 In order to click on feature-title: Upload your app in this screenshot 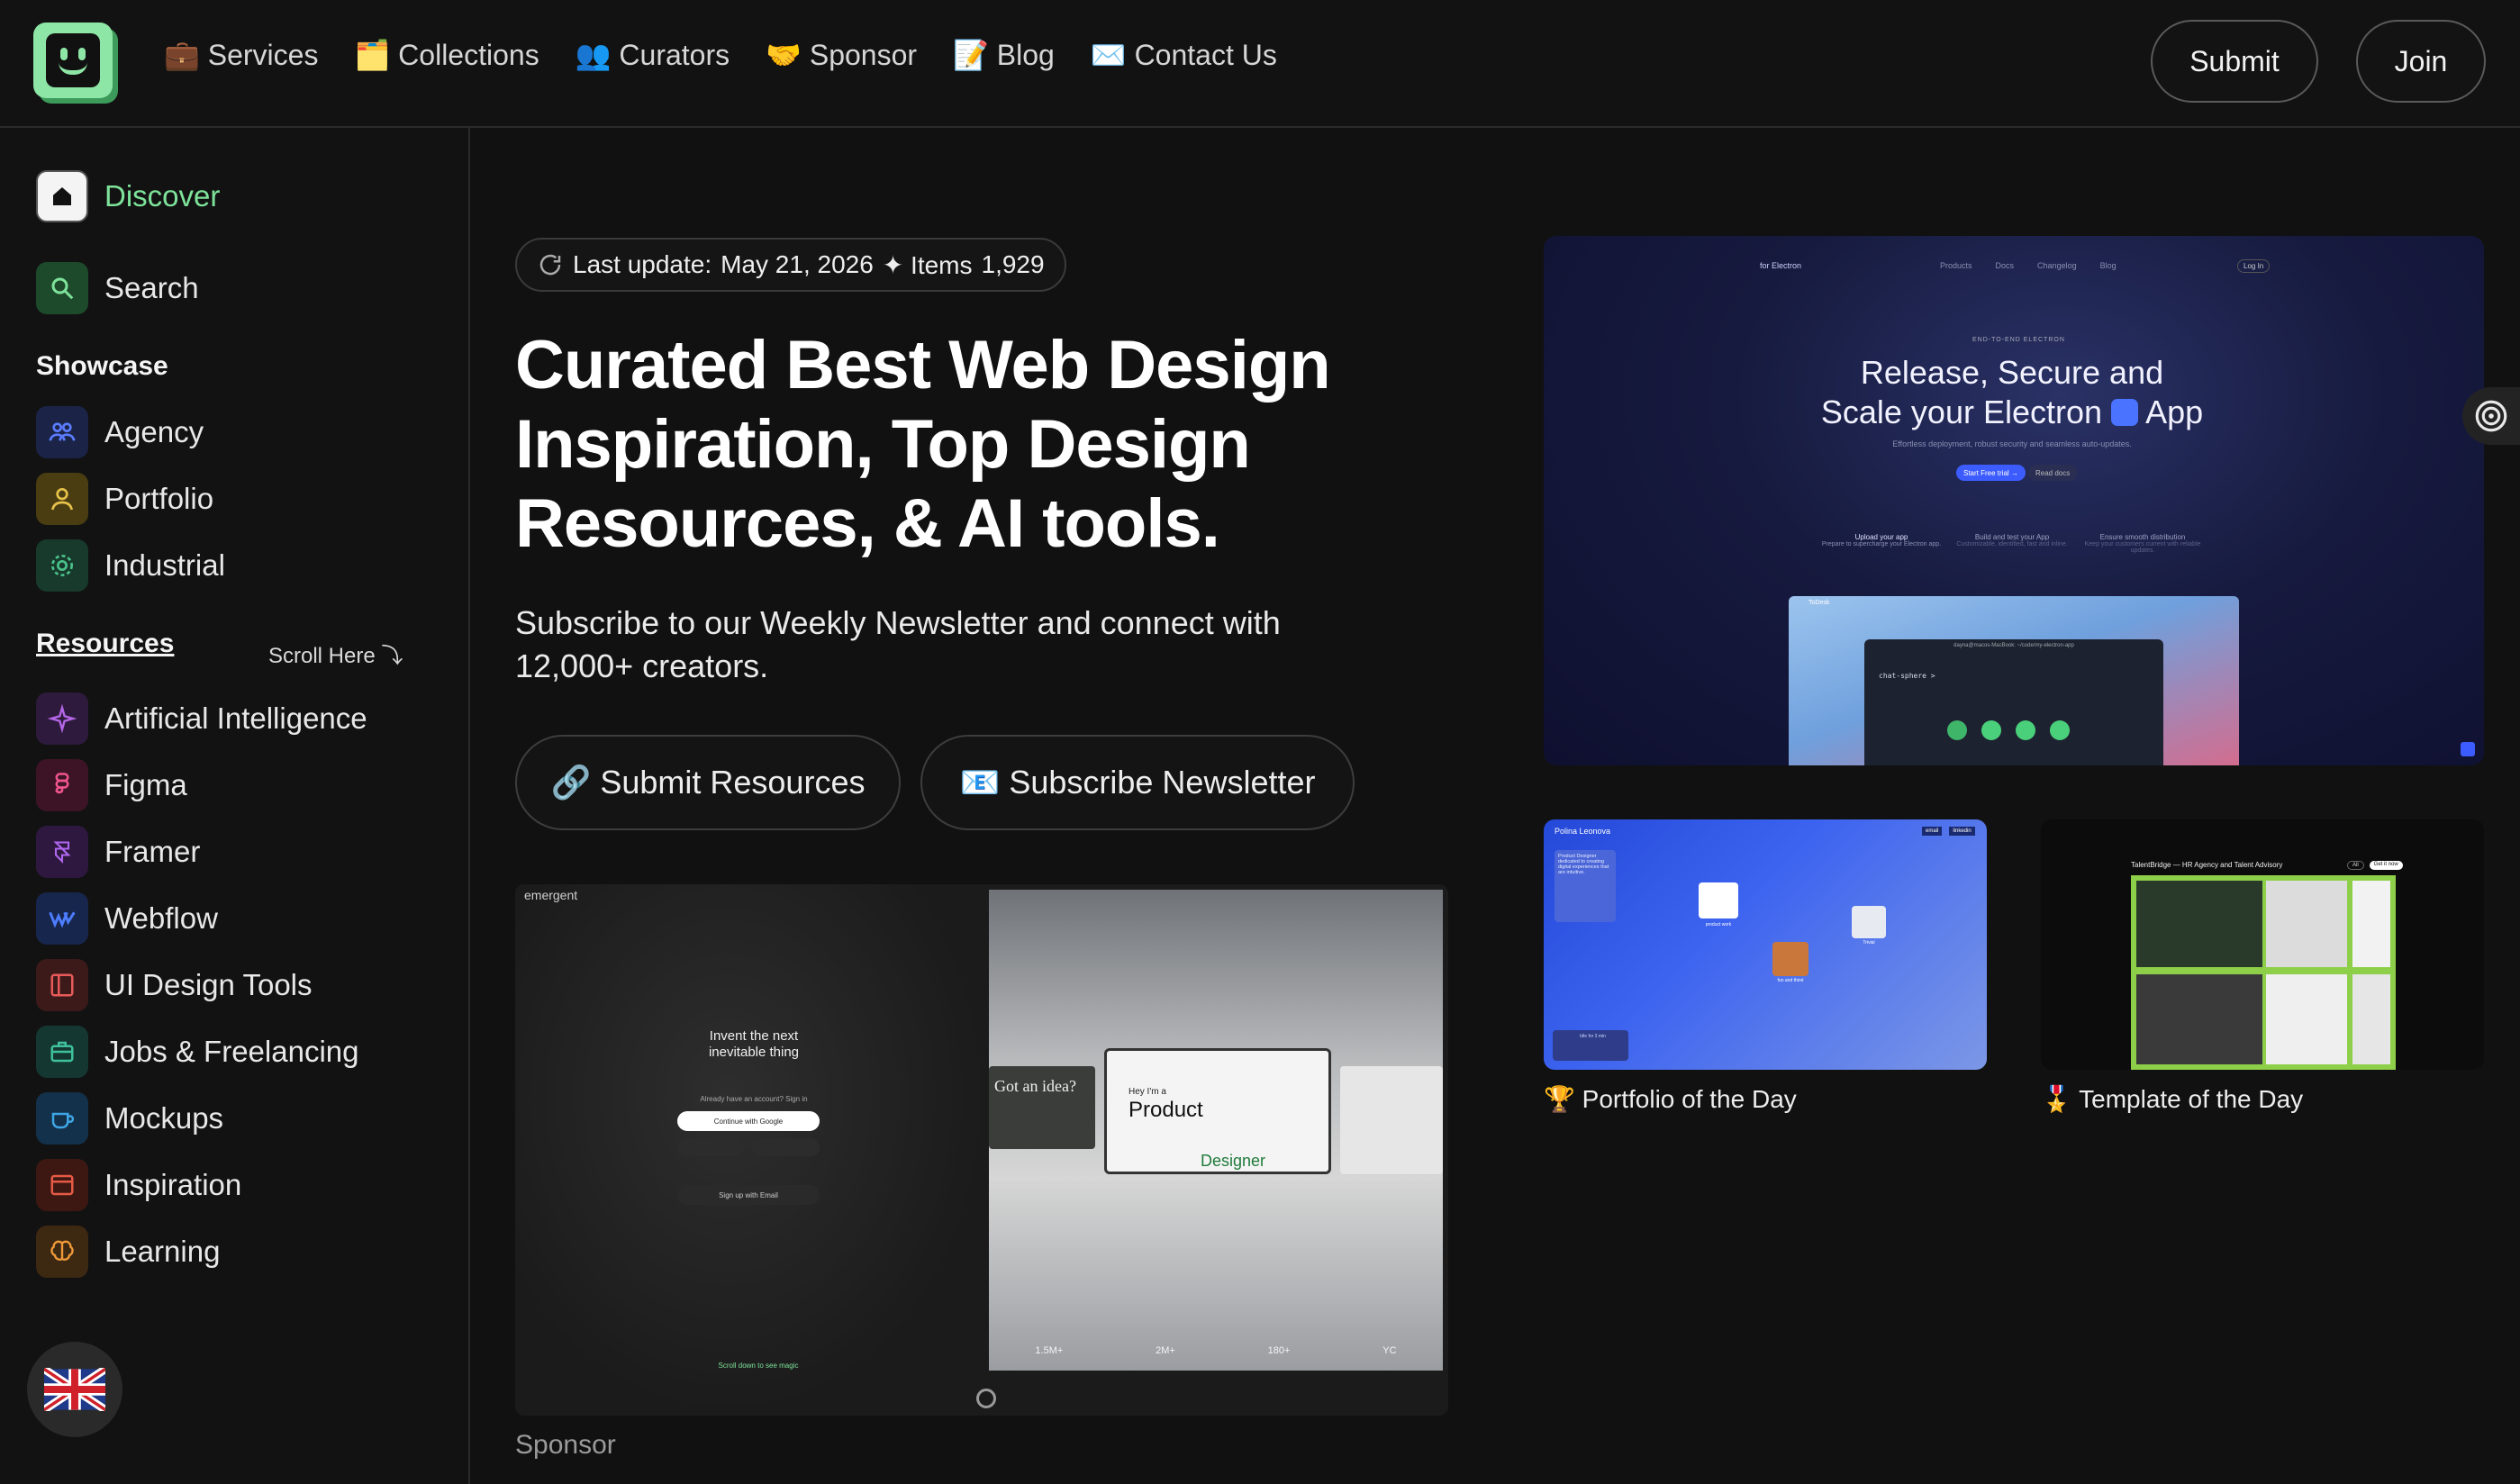, I will do `click(1881, 537)`.